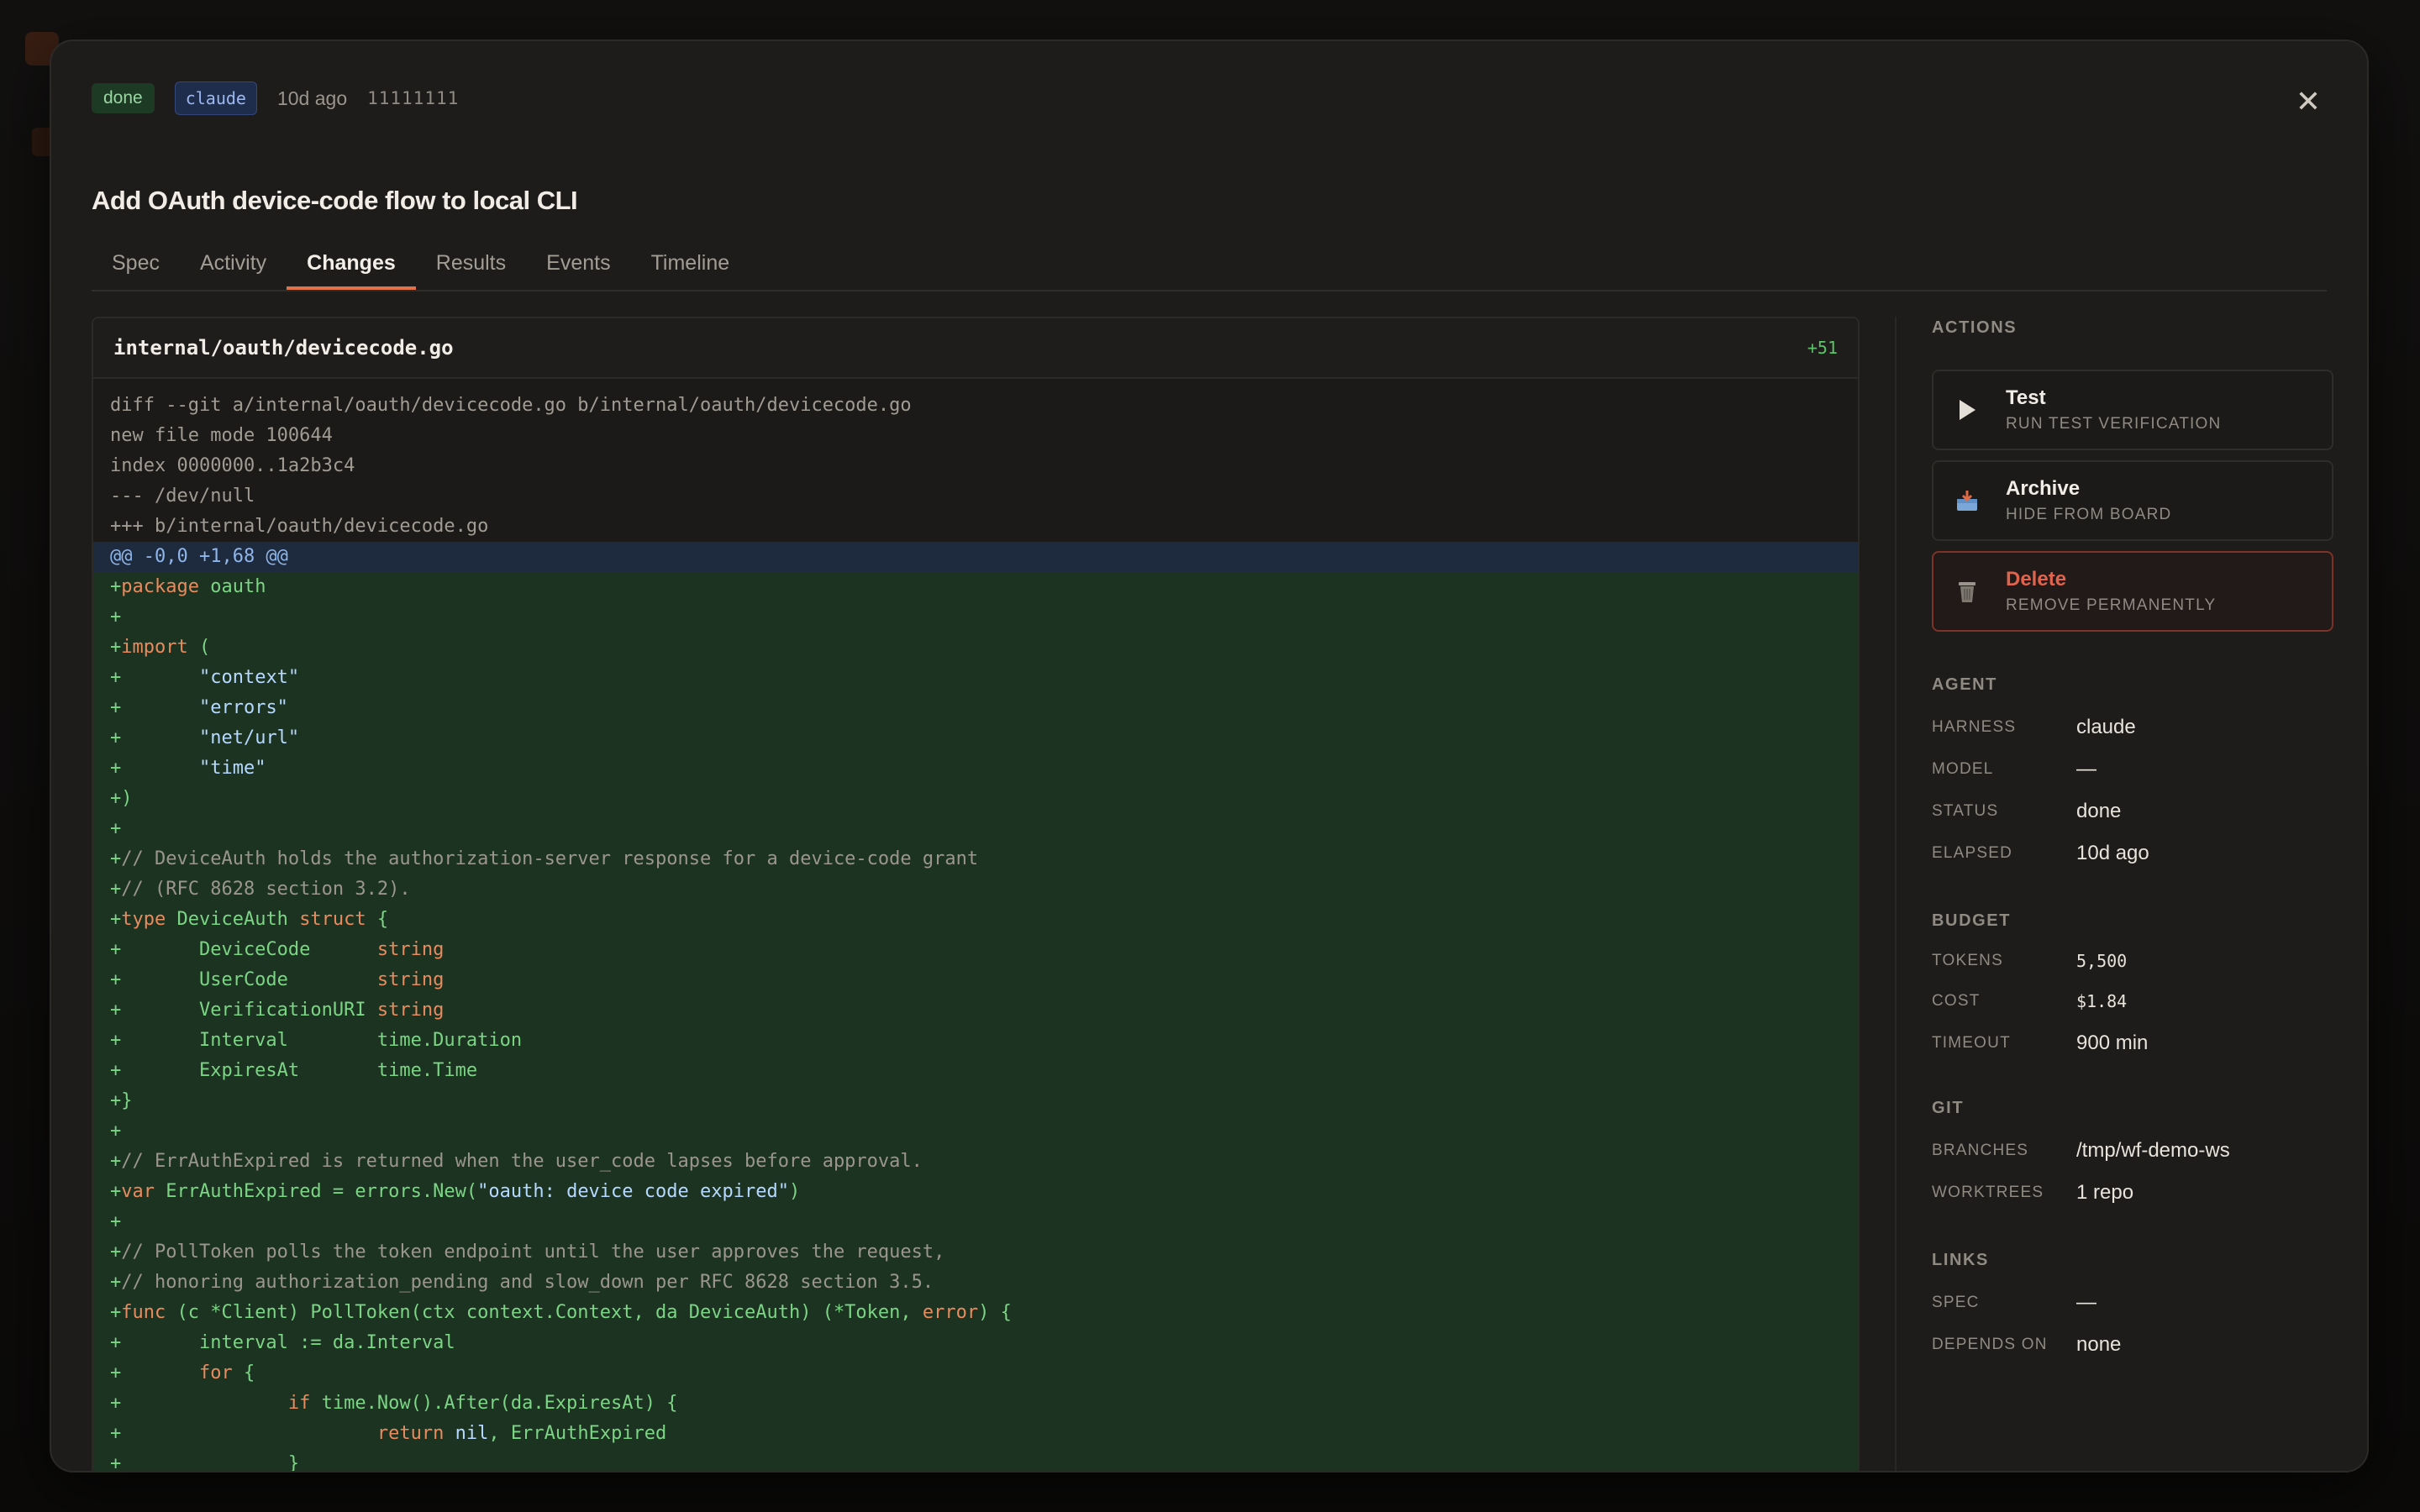  I want to click on section-title-actions: ACTIONS, so click(1975, 327).